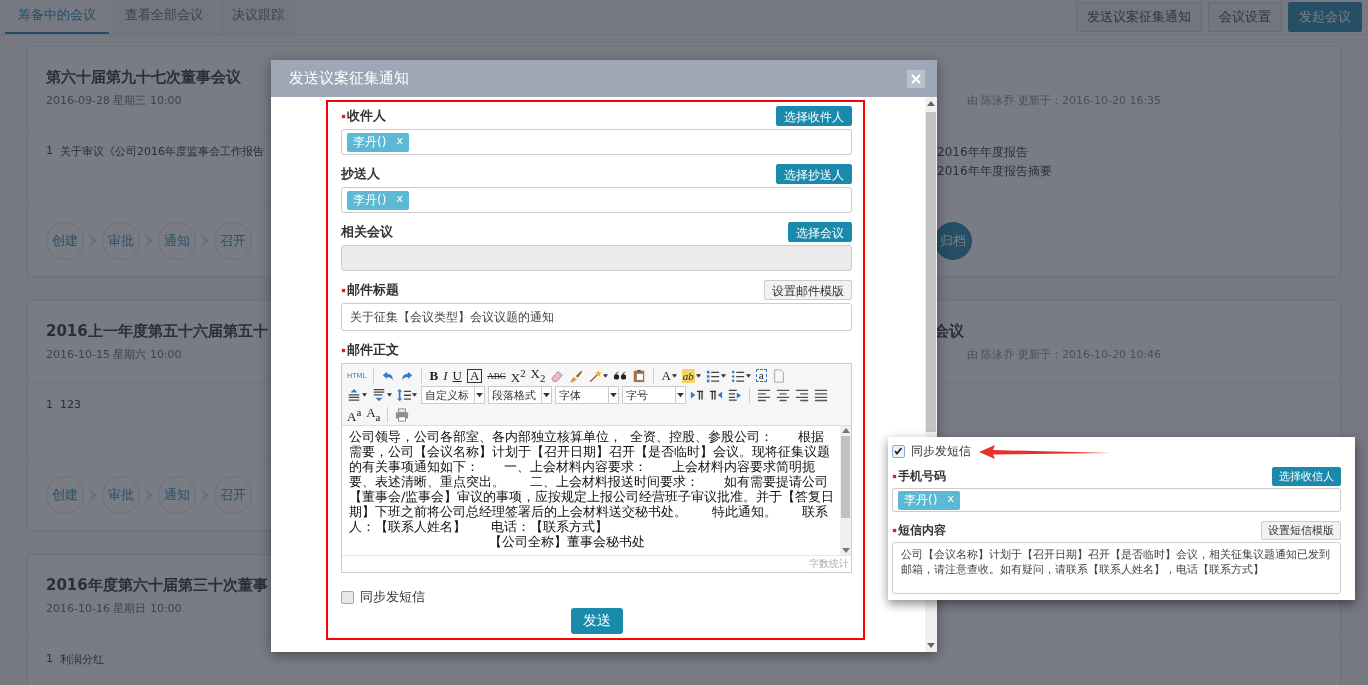 The height and width of the screenshot is (685, 1368). I want to click on format-button: X$^{2}$, so click(518, 376).